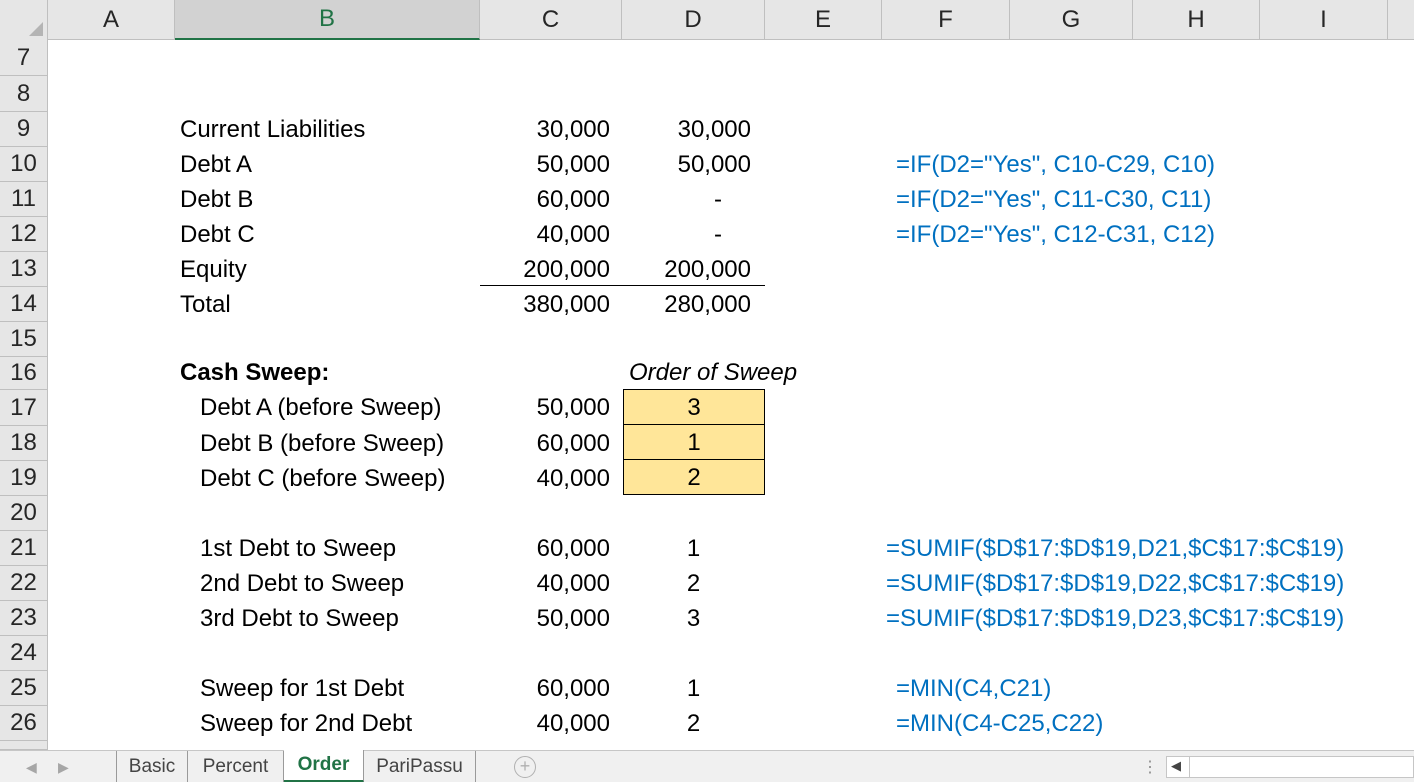  I want to click on cell-b17: Debt A (before Sweep), so click(320, 407).